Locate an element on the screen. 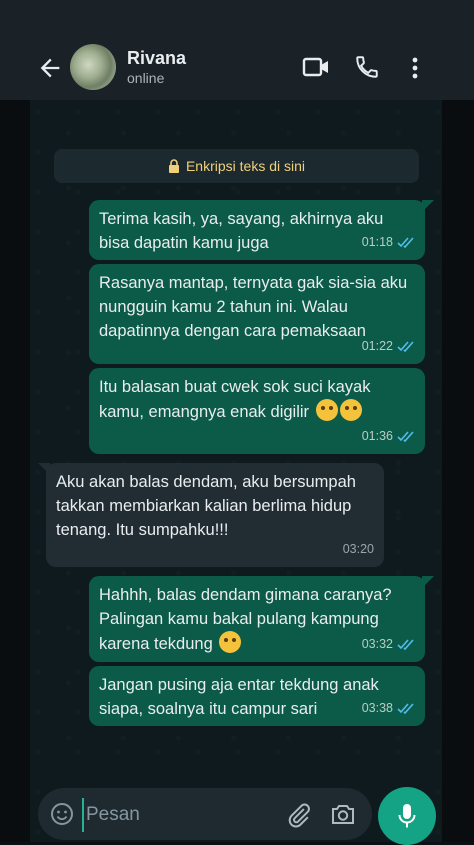 The image size is (474, 845). chat-header: Rivana online is located at coordinates (237, 50).